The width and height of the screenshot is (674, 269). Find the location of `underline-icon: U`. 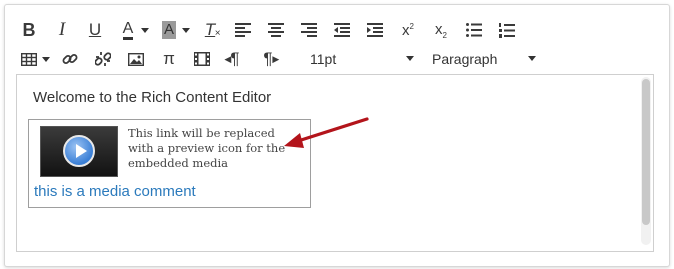

underline-icon: U is located at coordinates (95, 29).